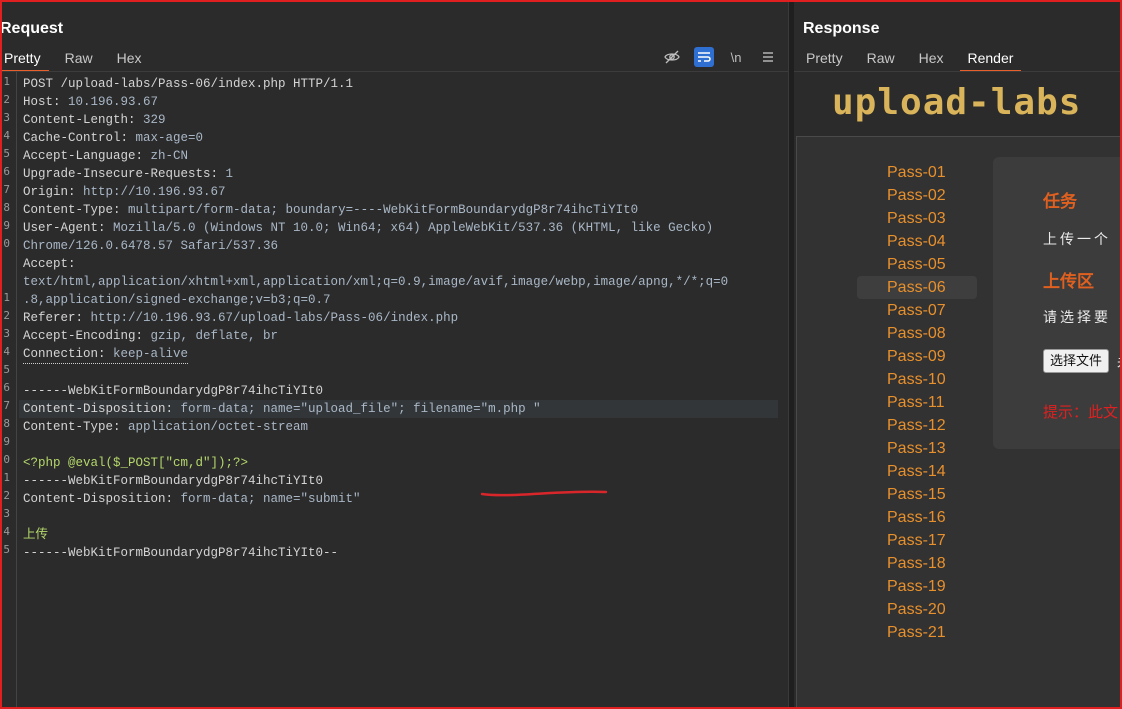  I want to click on header-name: Referer:, so click(57, 318).